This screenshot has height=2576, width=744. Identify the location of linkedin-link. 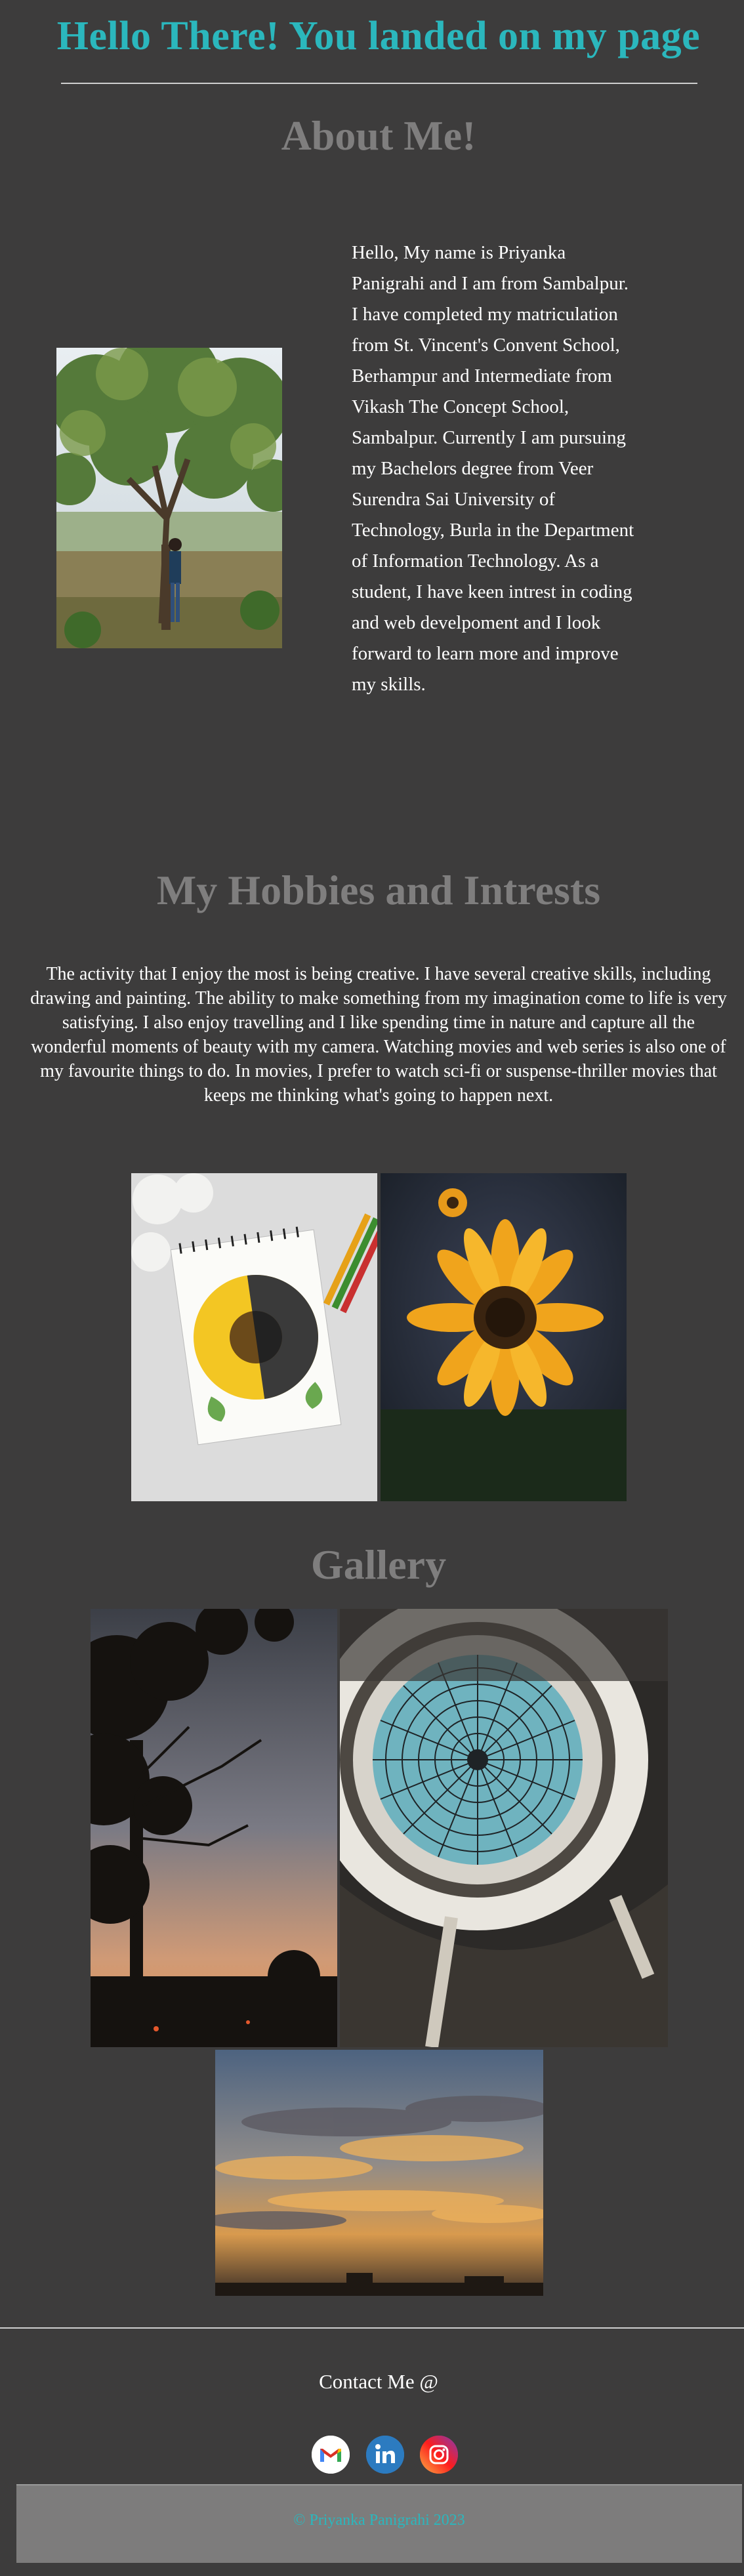
(385, 2455).